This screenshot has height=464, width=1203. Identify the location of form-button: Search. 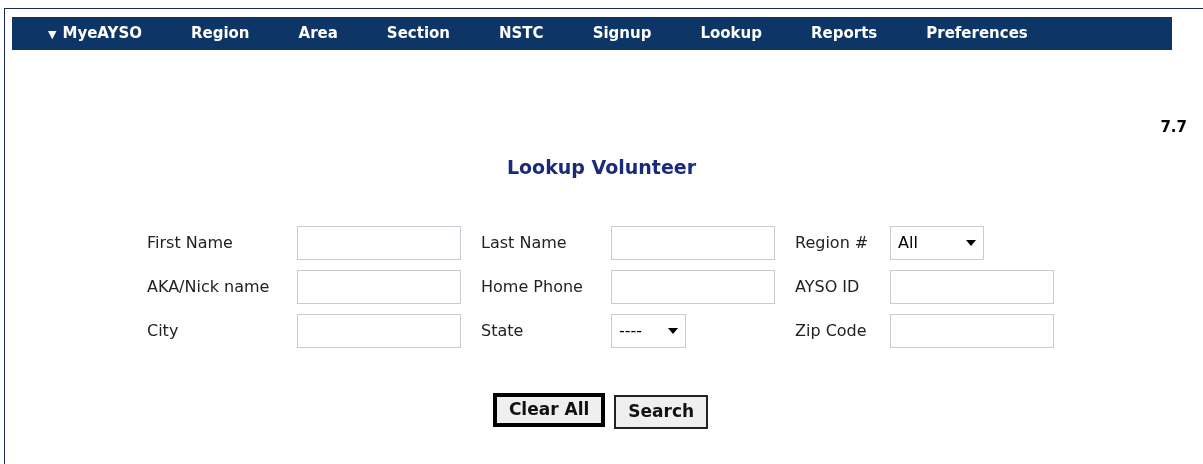
(661, 412).